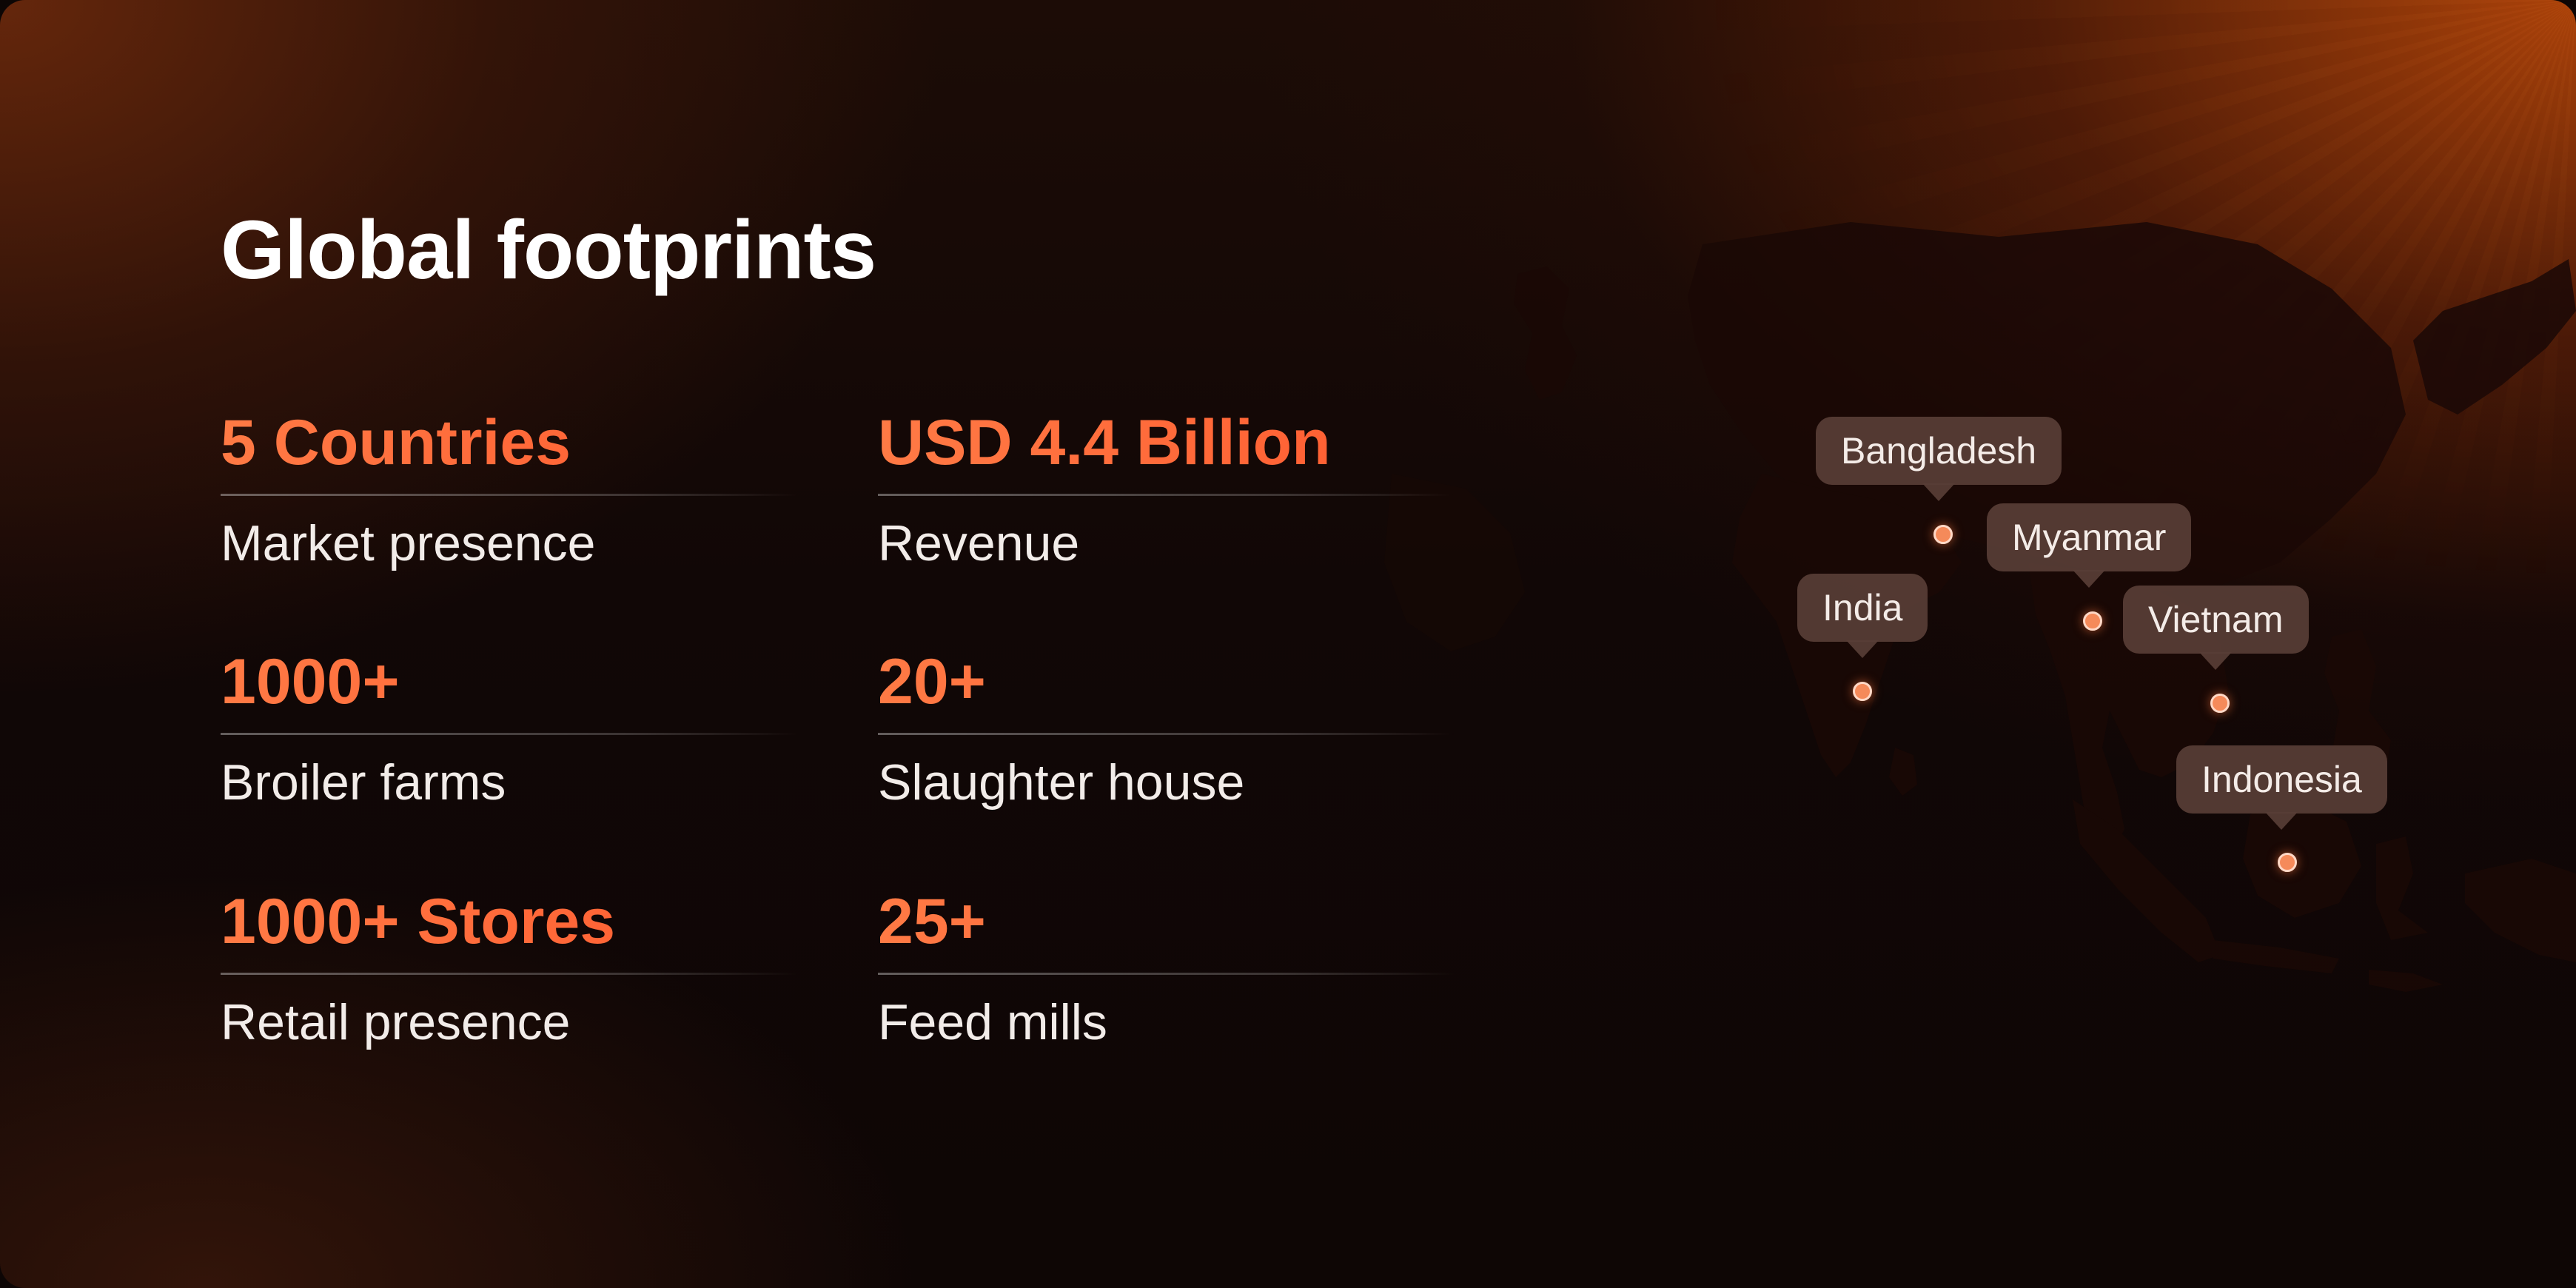  I want to click on map-marker-vietnam, so click(2220, 703).